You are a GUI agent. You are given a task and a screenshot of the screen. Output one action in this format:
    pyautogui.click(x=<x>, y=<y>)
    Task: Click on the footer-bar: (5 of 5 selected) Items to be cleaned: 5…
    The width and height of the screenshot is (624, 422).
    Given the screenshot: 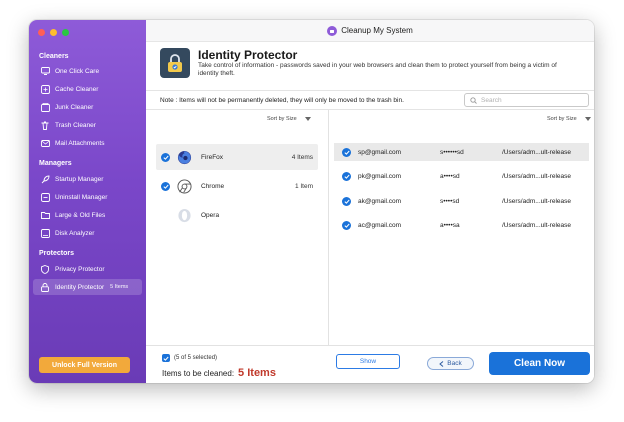 What is the action you would take?
    pyautogui.click(x=370, y=364)
    